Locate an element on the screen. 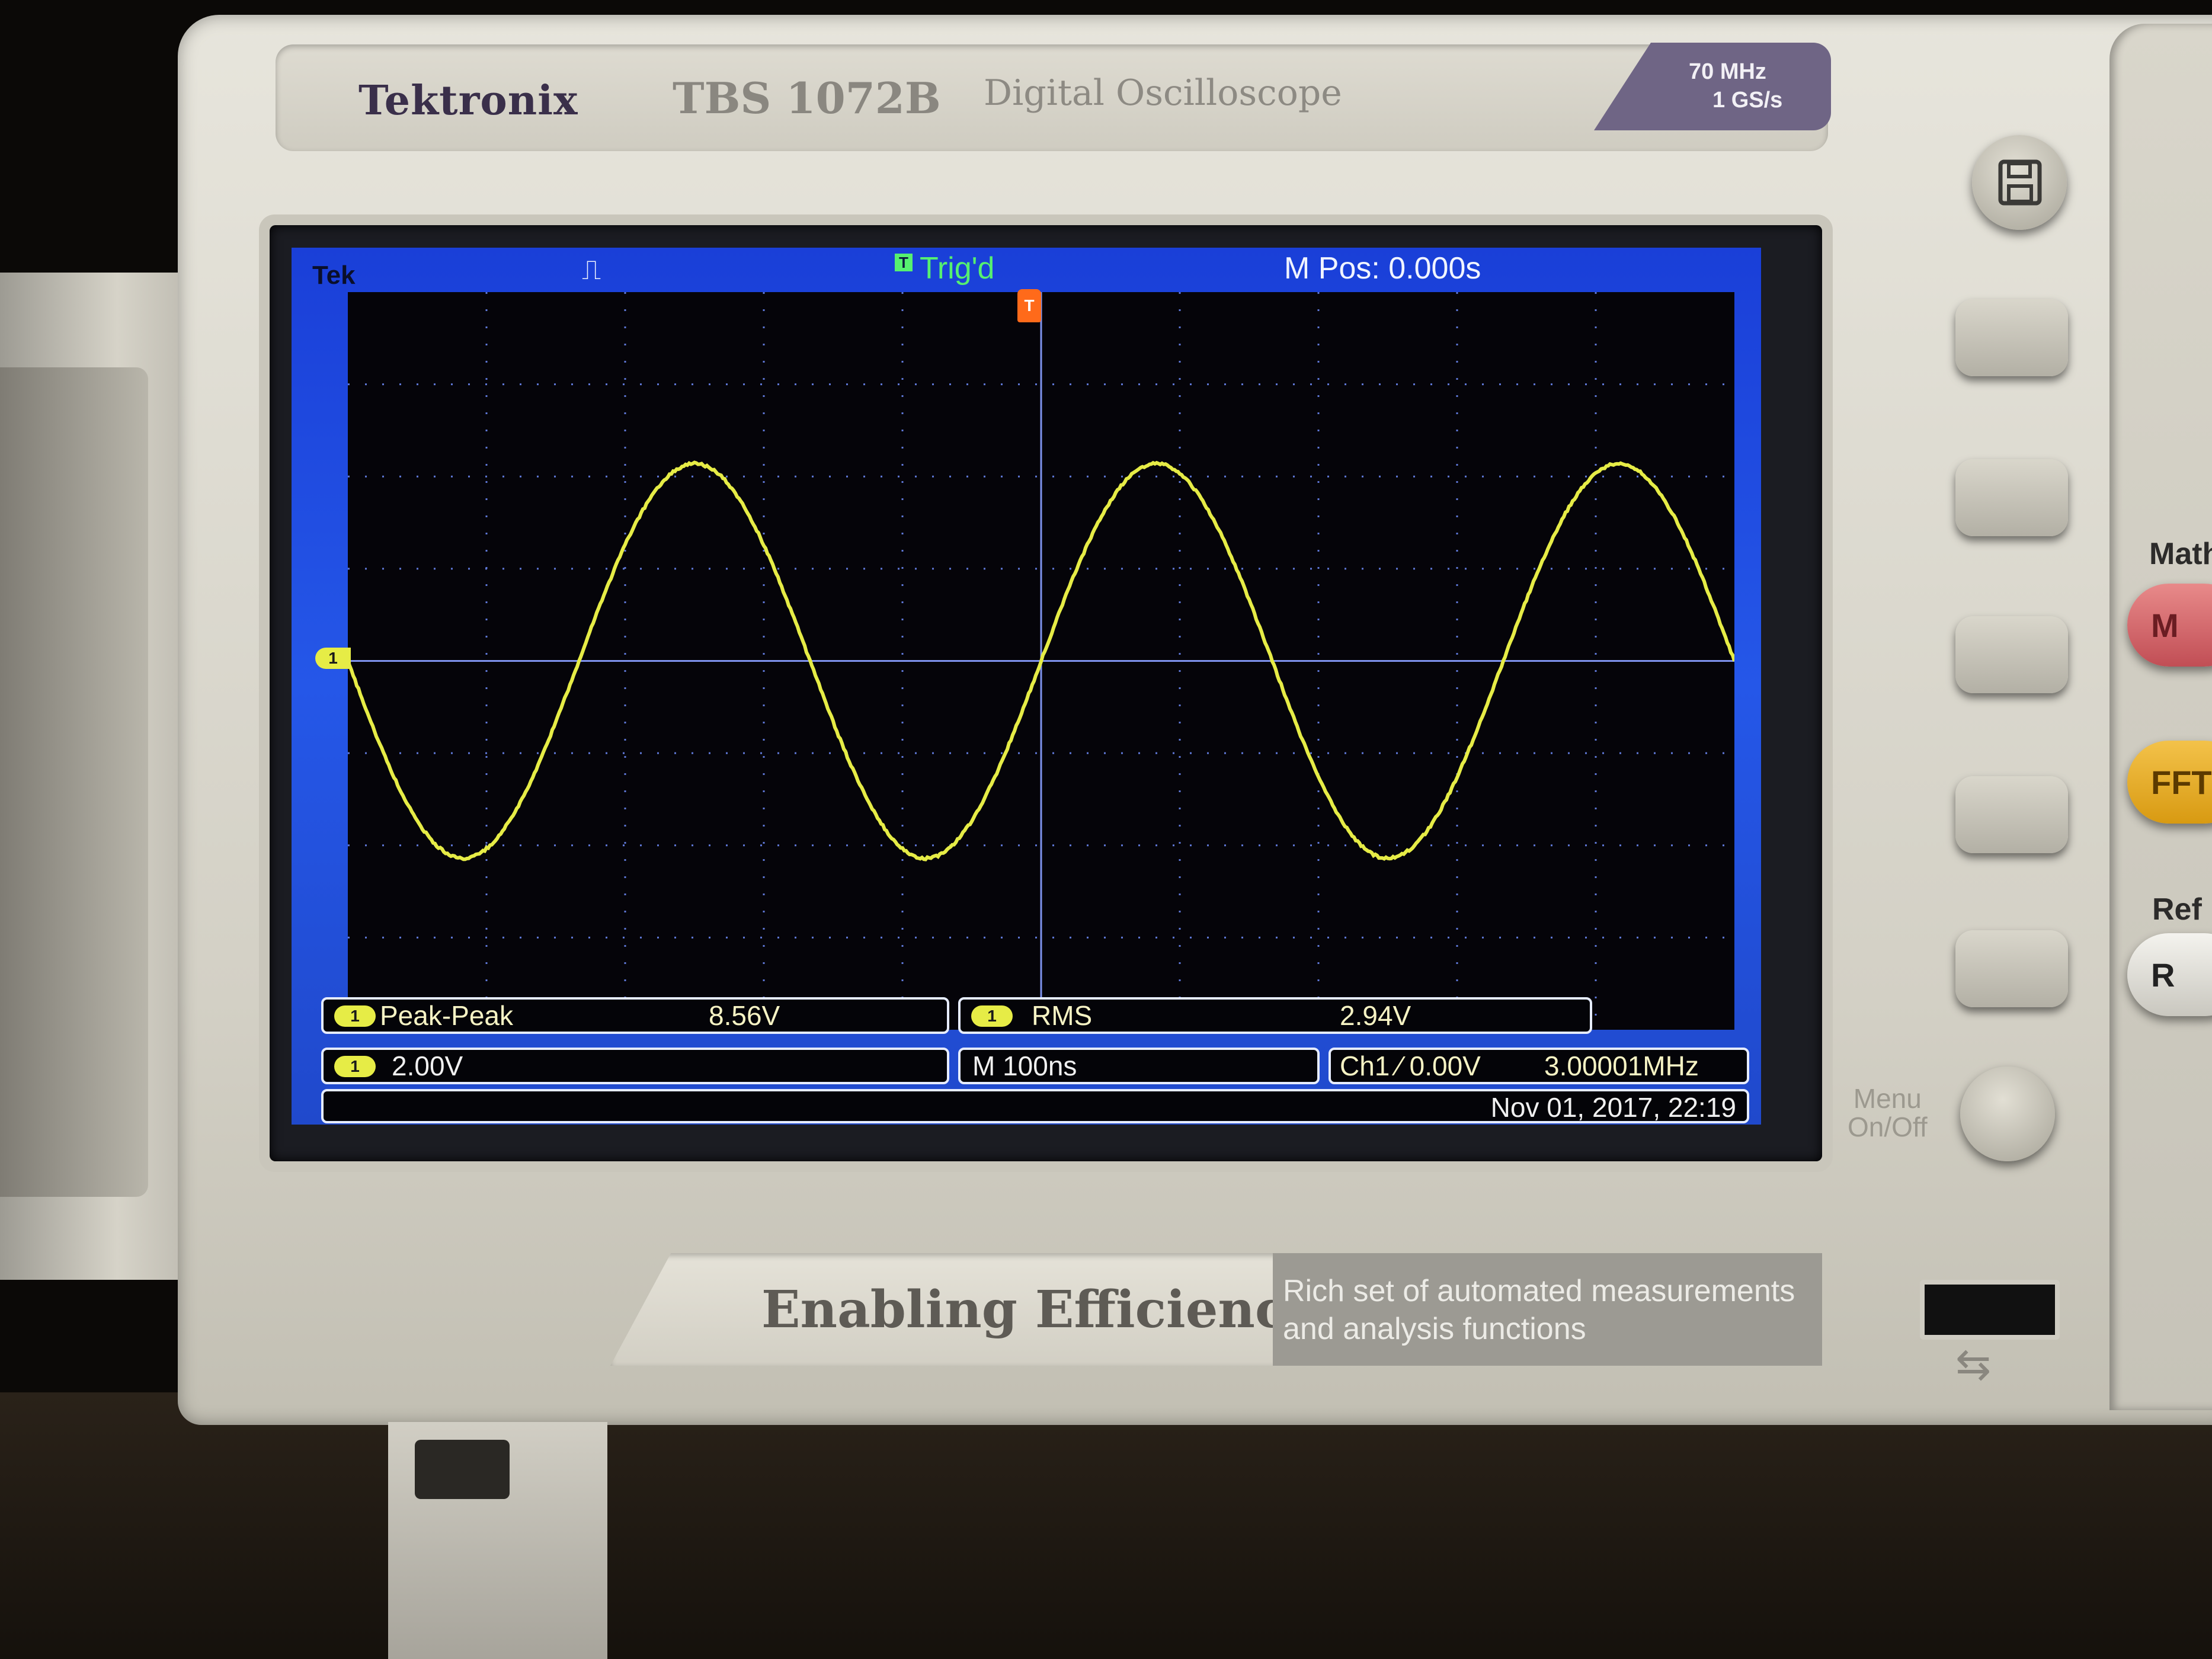 Image resolution: width=2212 pixels, height=1659 pixels. math-label: Math is located at coordinates (2180, 554).